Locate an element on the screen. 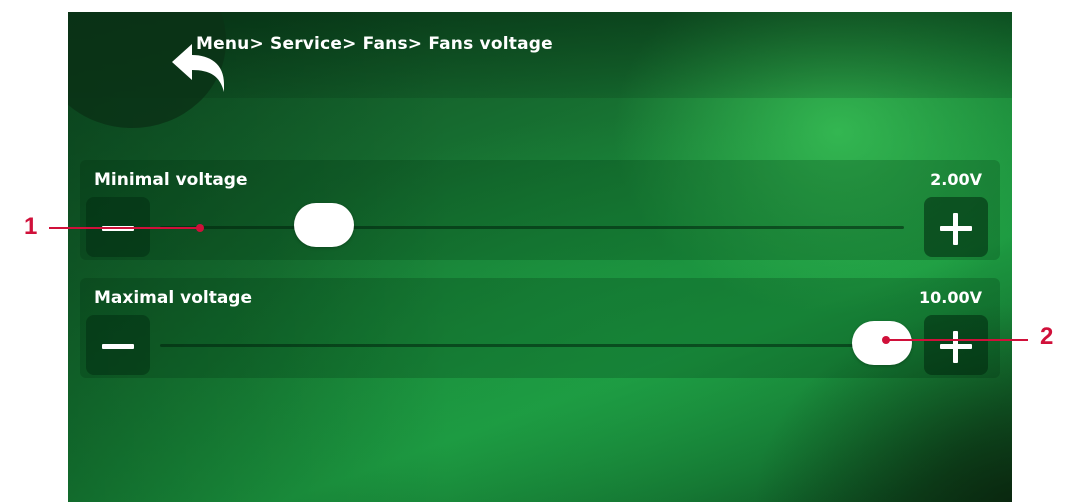  callout-2-number: 2 is located at coordinates (1047, 336).